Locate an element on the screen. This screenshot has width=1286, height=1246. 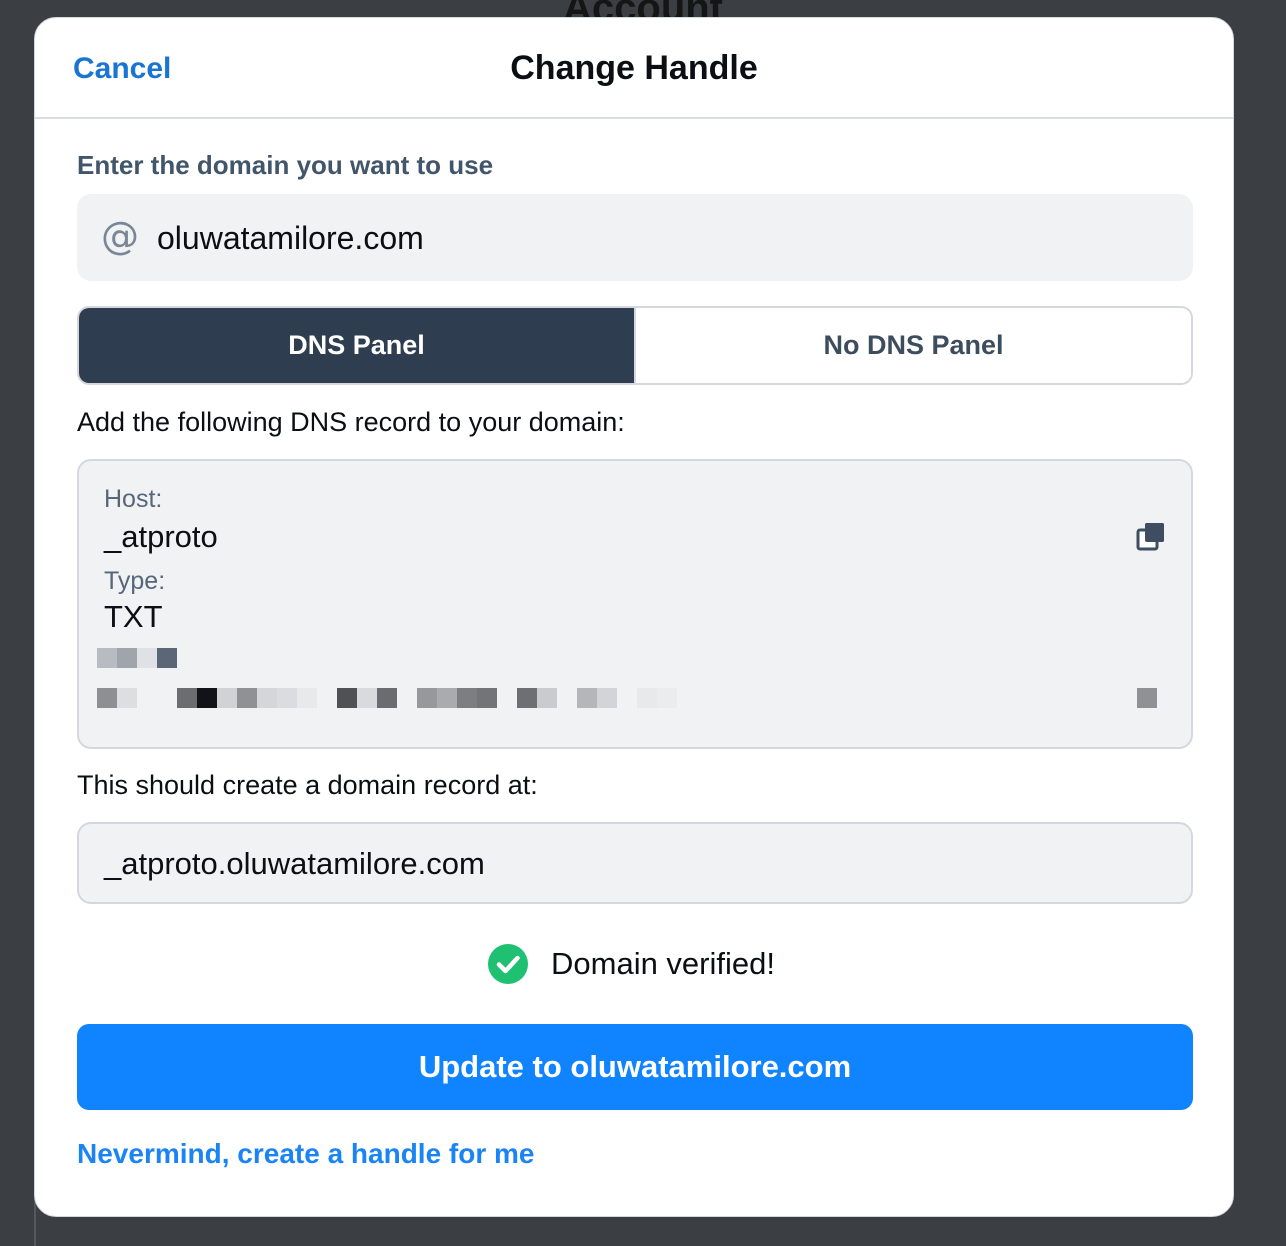
type-value: TXT is located at coordinates (133, 616).